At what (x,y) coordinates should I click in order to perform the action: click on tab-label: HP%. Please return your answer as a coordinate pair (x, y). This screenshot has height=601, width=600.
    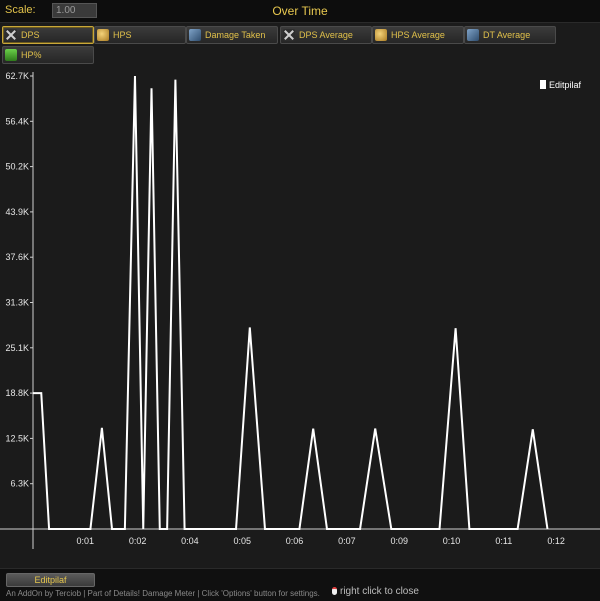
    Looking at the image, I should click on (31, 55).